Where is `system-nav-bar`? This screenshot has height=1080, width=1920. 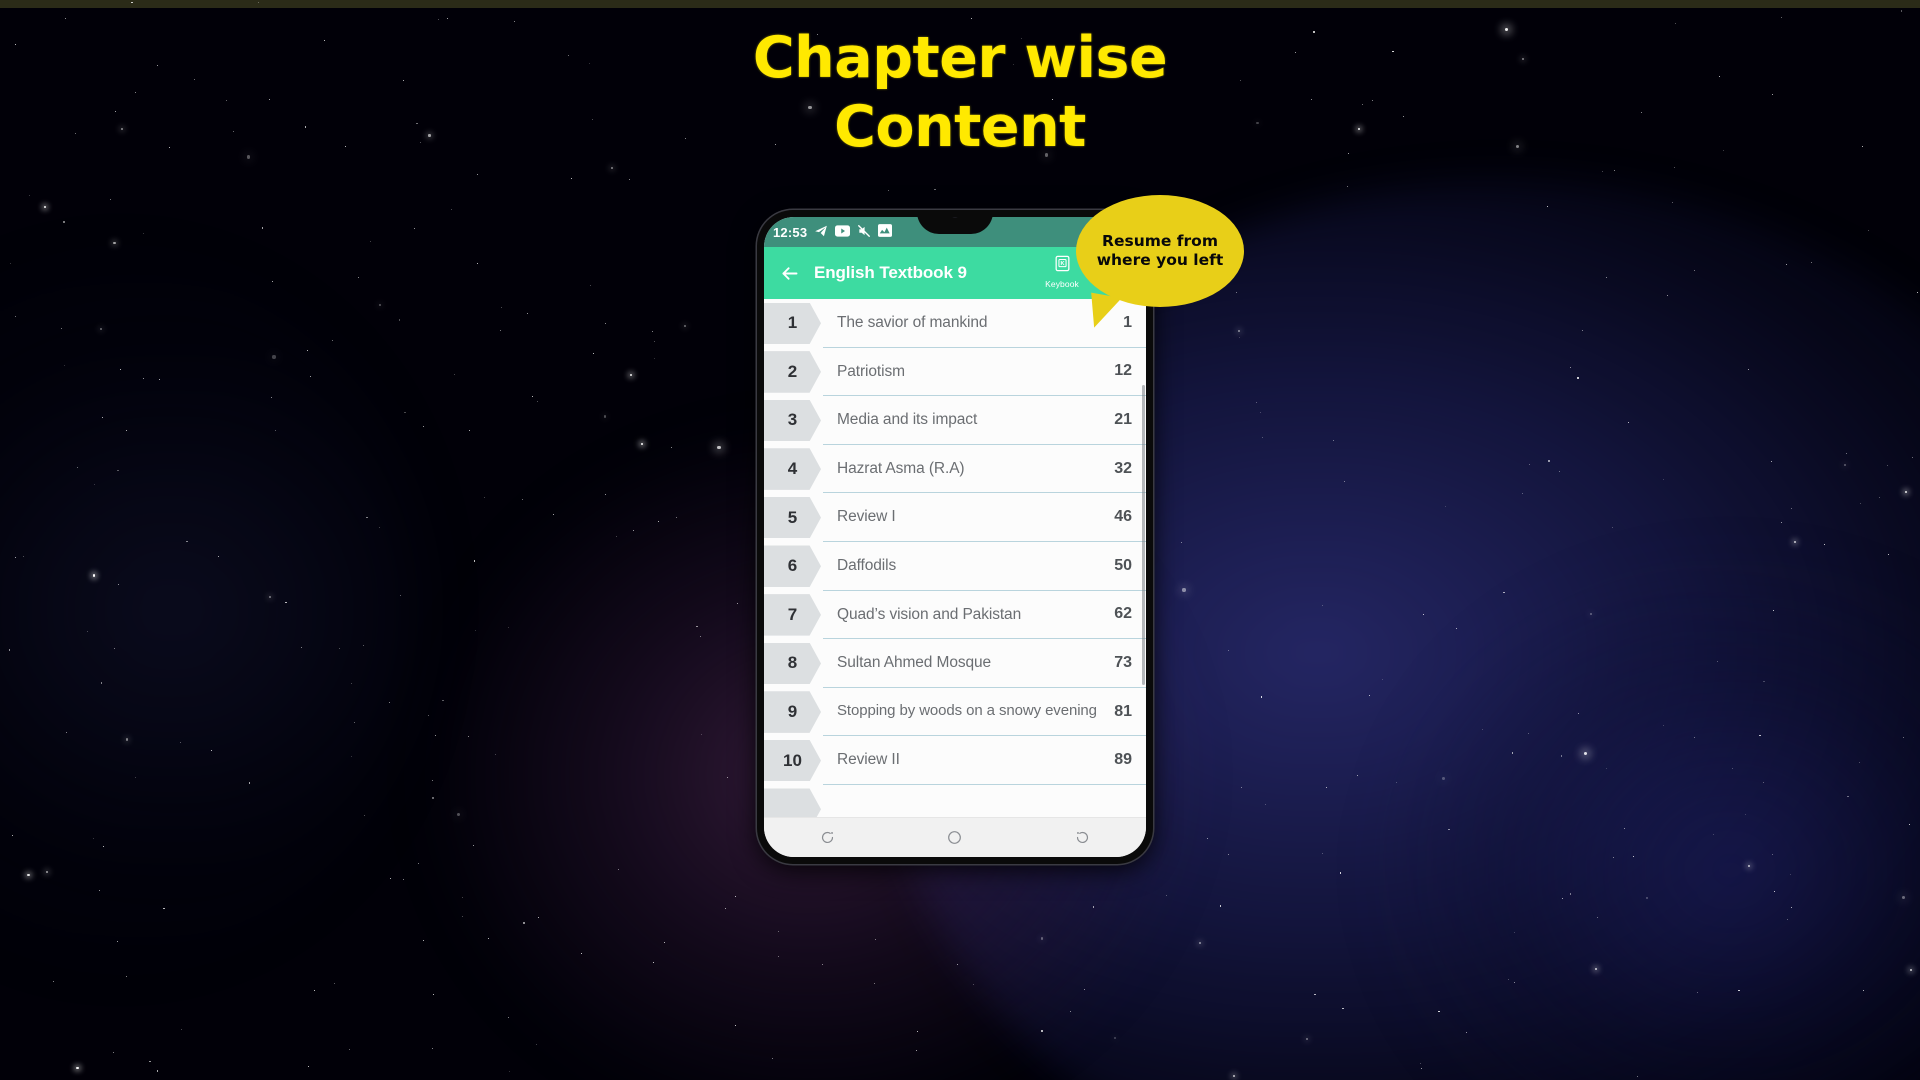
system-nav-bar is located at coordinates (955, 837).